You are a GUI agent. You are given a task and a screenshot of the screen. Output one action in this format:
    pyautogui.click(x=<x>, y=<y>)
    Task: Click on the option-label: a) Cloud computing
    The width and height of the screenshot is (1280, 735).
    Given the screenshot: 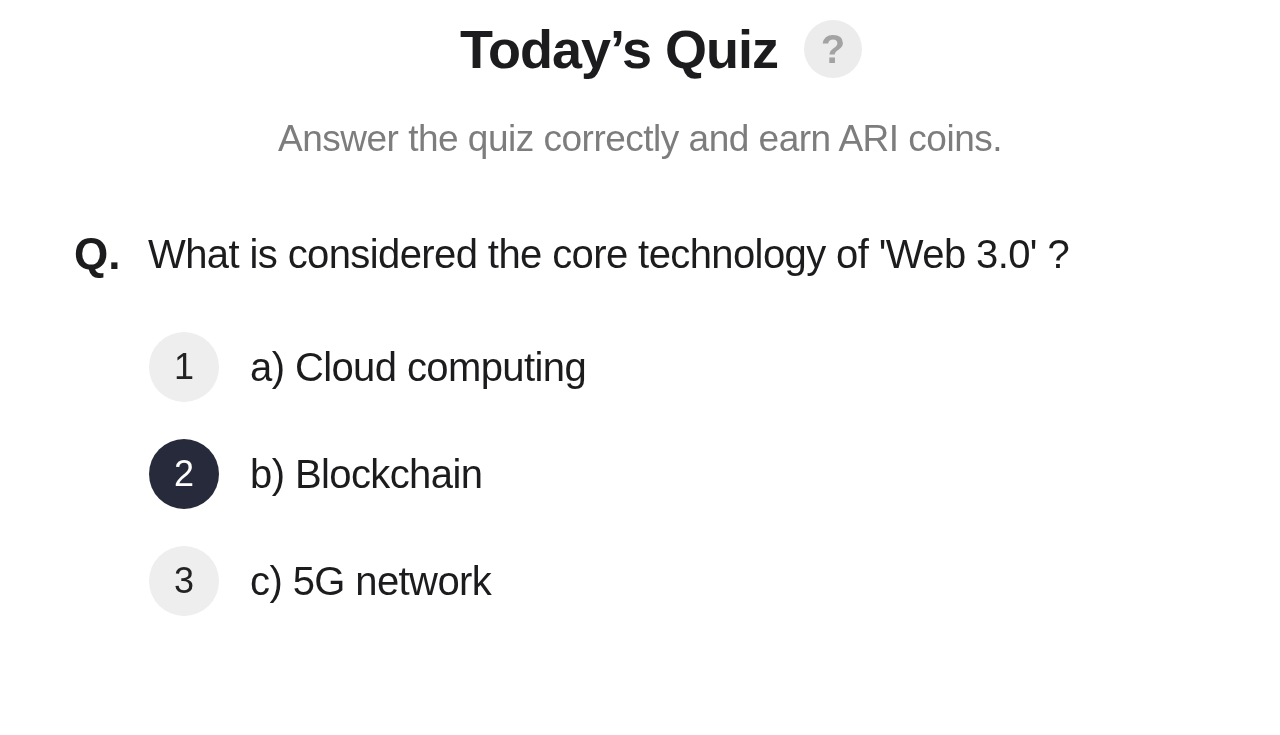 What is the action you would take?
    pyautogui.click(x=418, y=367)
    